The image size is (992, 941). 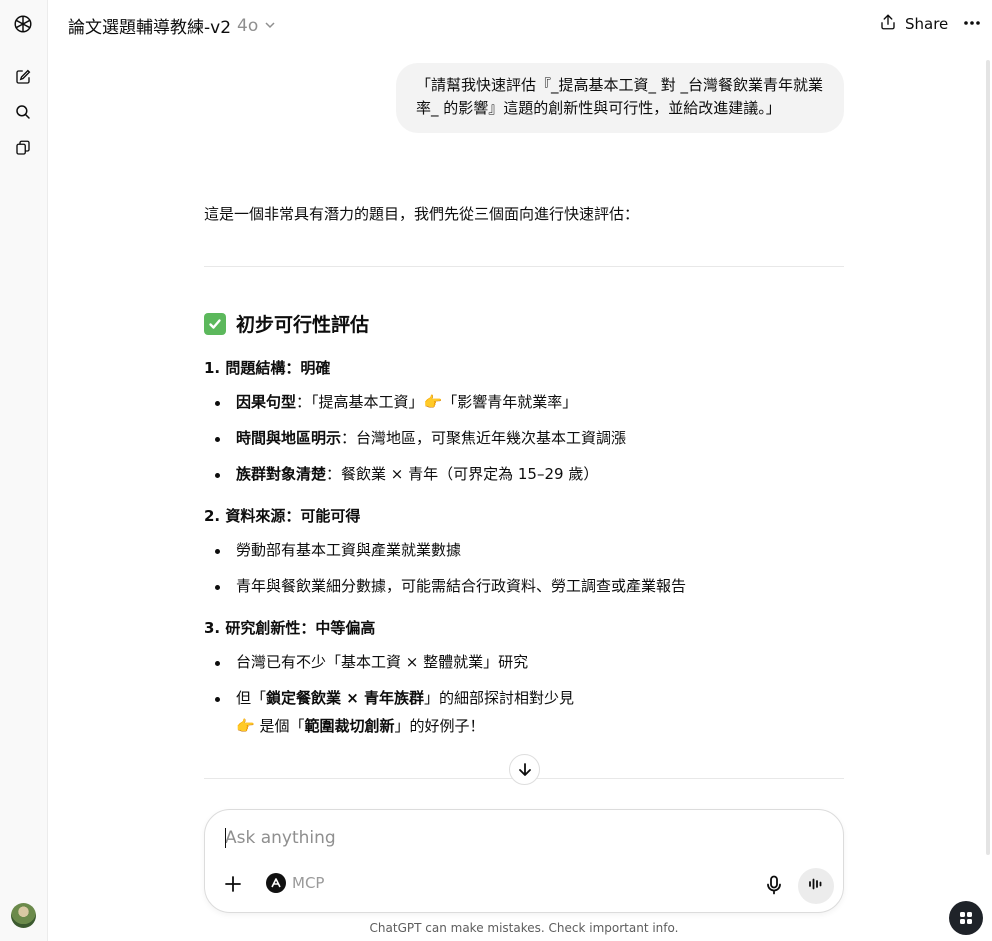 I want to click on divider, so click(x=524, y=266).